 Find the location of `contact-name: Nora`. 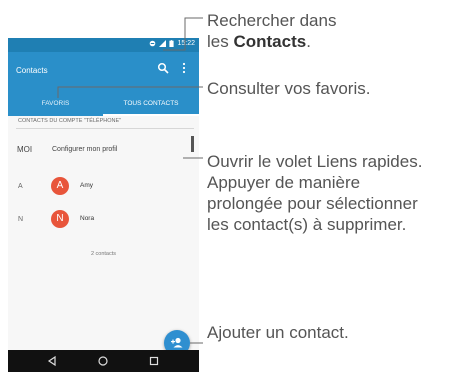

contact-name: Nora is located at coordinates (87, 218).